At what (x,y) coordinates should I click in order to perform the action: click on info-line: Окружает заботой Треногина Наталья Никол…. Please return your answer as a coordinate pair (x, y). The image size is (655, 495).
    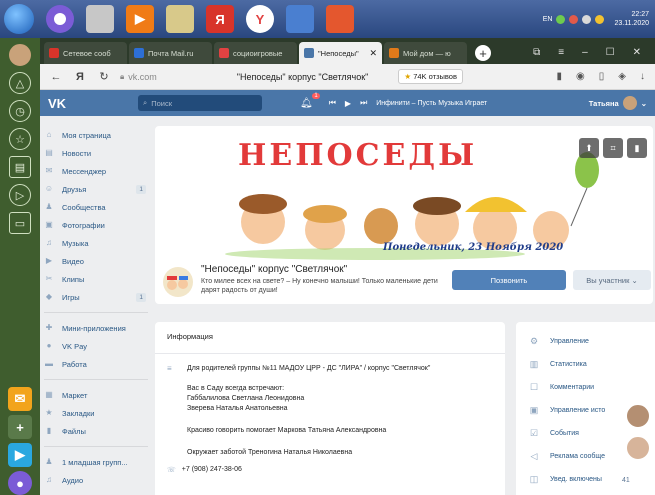
    Looking at the image, I should click on (270, 452).